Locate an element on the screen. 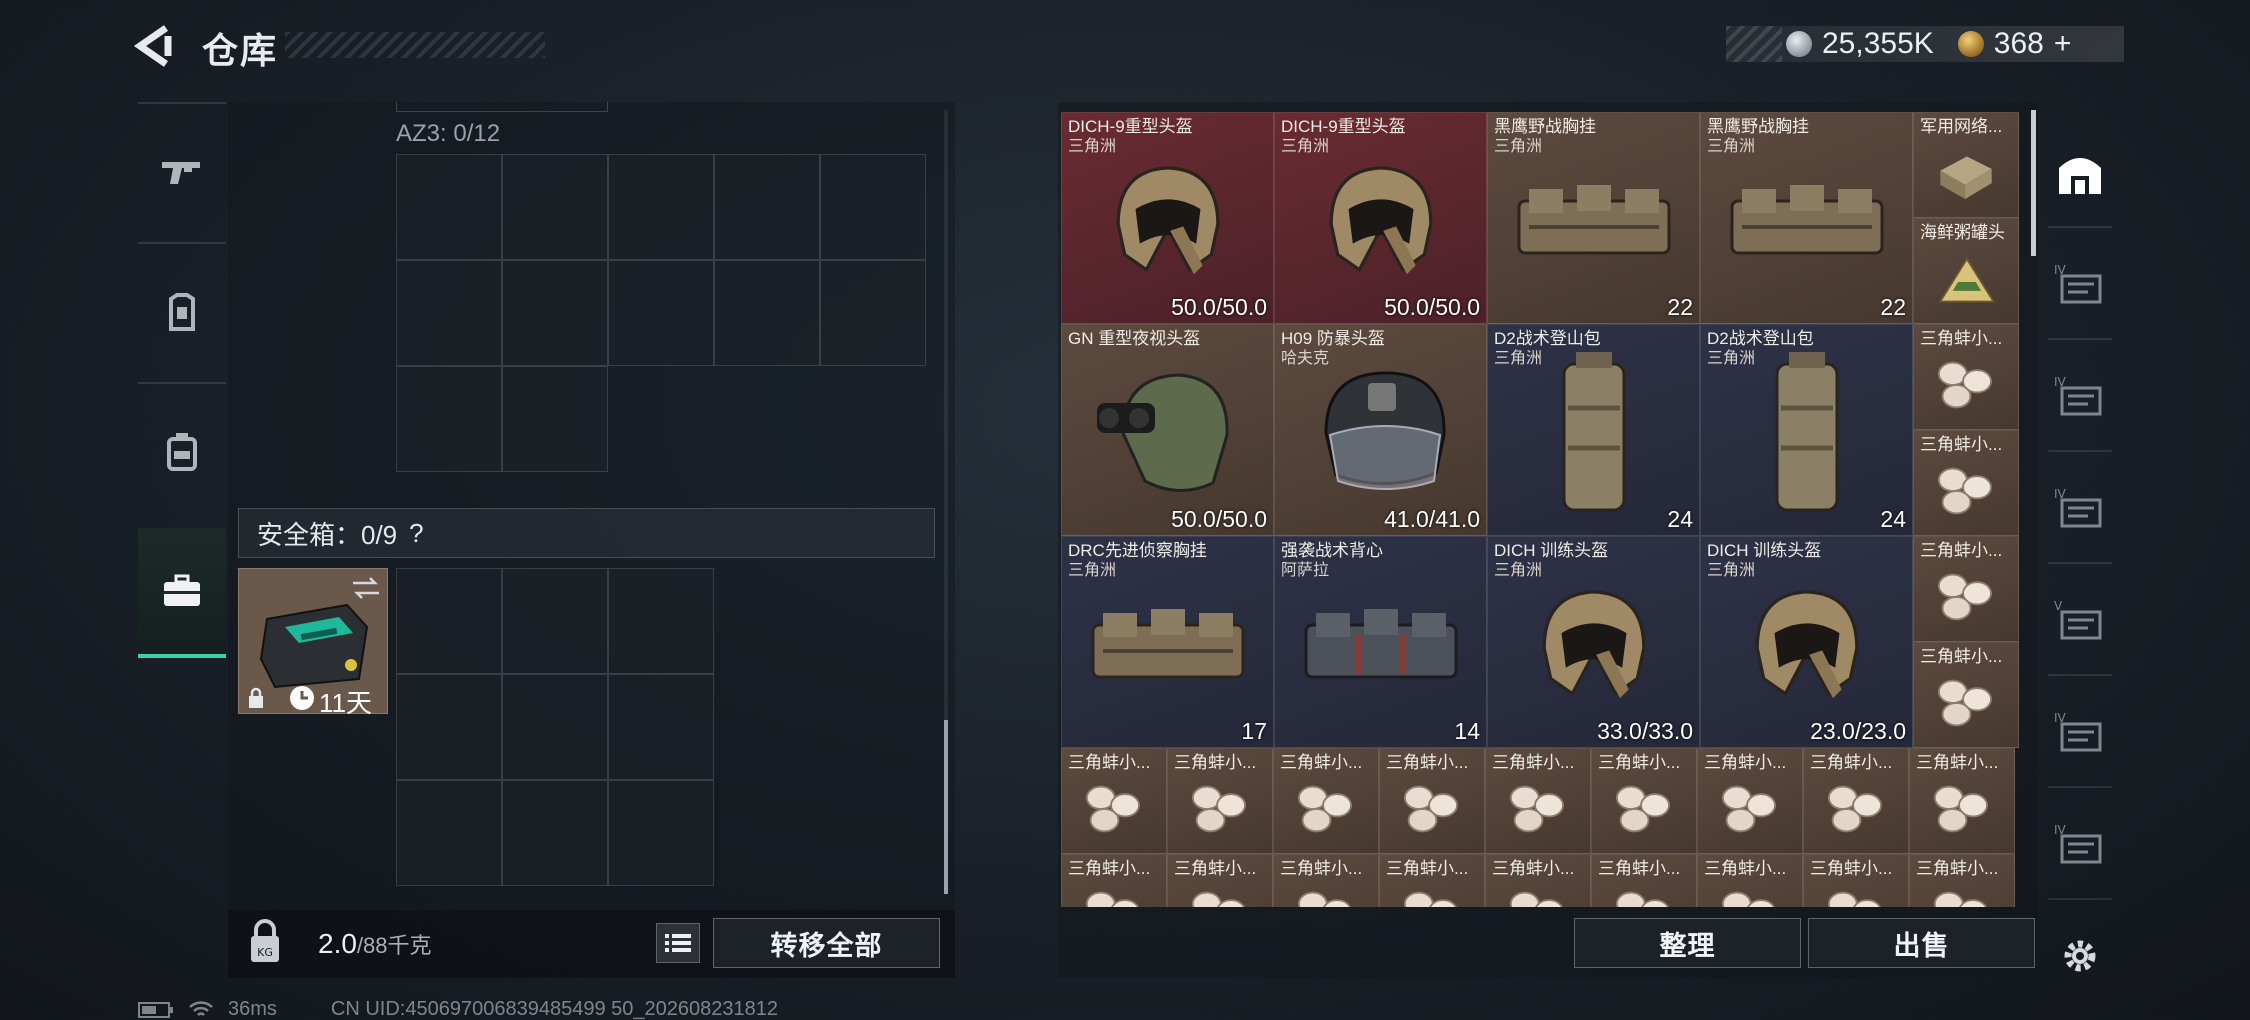 The height and width of the screenshot is (1020, 2250). backpack-tab is located at coordinates (182, 451).